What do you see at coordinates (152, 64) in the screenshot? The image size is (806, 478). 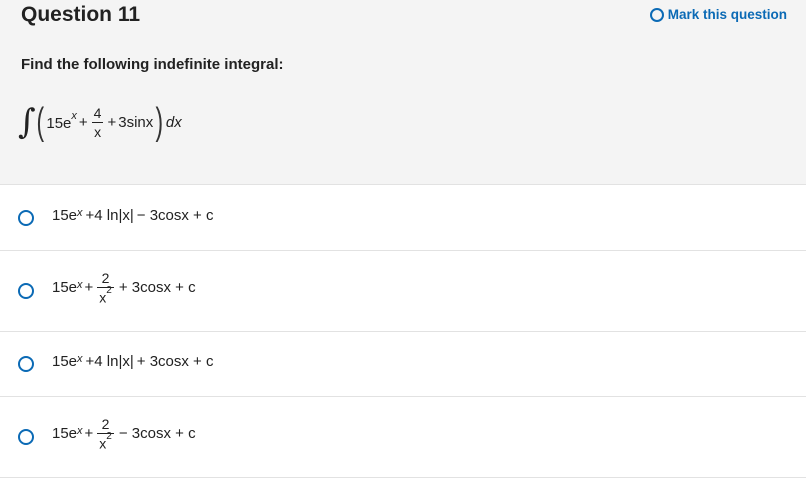 I see `question-prompt: Find the following indefinite integral:` at bounding box center [152, 64].